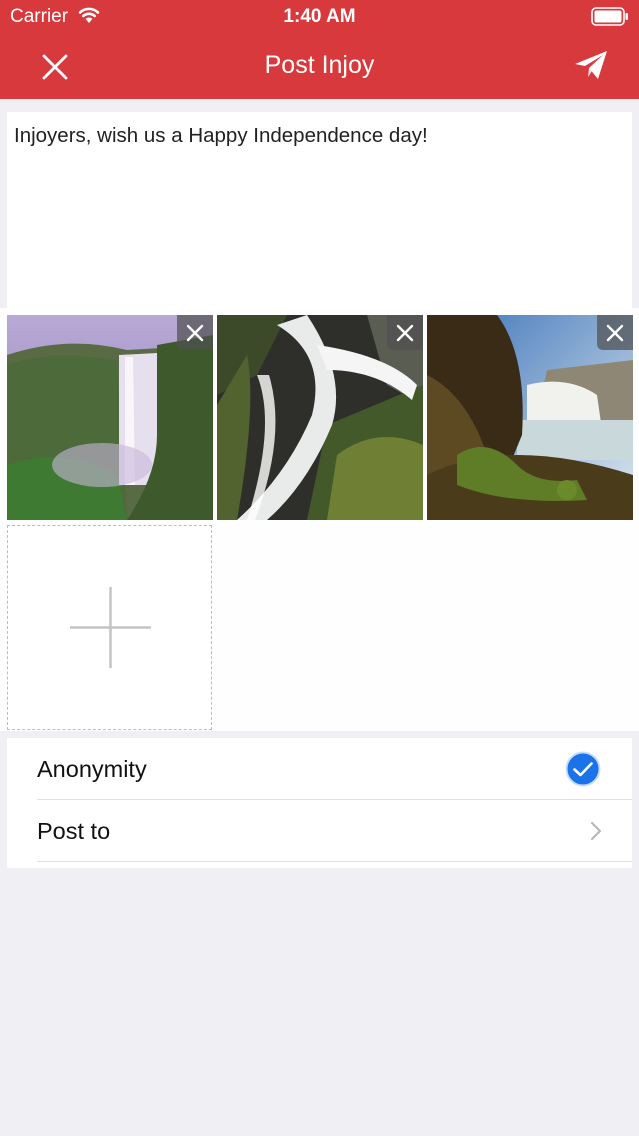 The width and height of the screenshot is (639, 1136). I want to click on navigation-header: Carrier 1:40 AM Post Injoy, so click(319, 49).